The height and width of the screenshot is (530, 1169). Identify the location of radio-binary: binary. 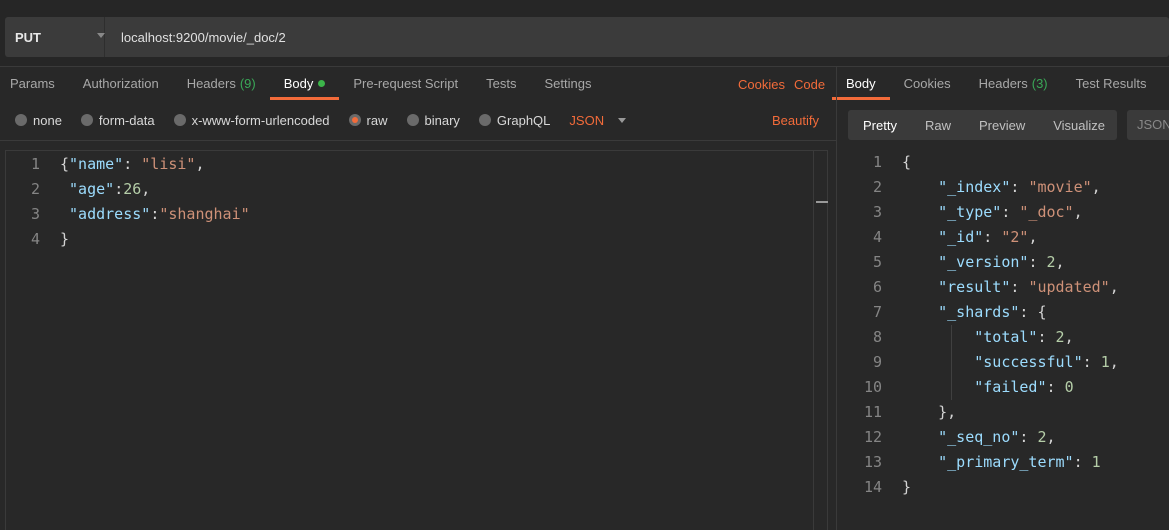
(433, 120).